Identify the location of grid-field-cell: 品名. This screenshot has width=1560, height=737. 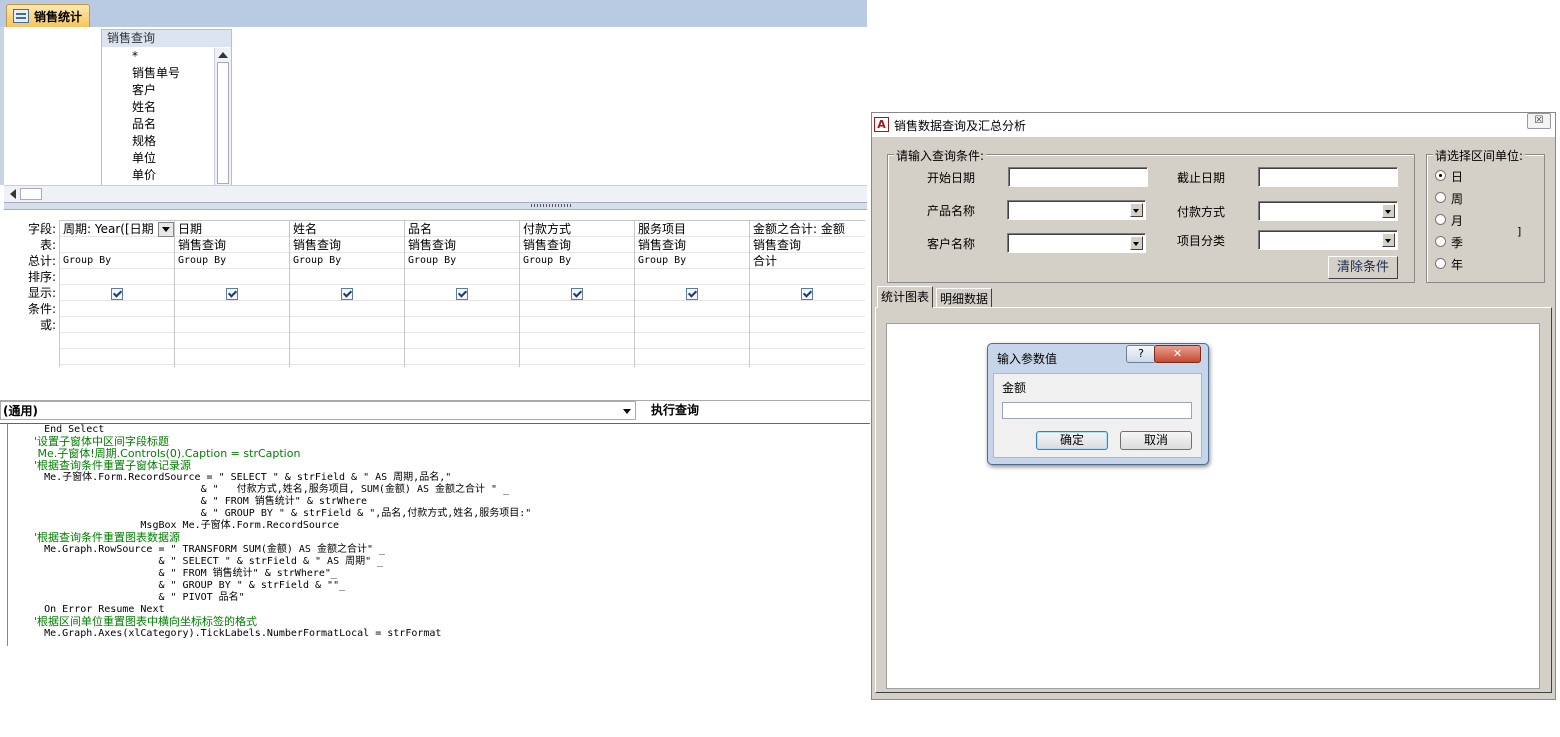
(462, 229).